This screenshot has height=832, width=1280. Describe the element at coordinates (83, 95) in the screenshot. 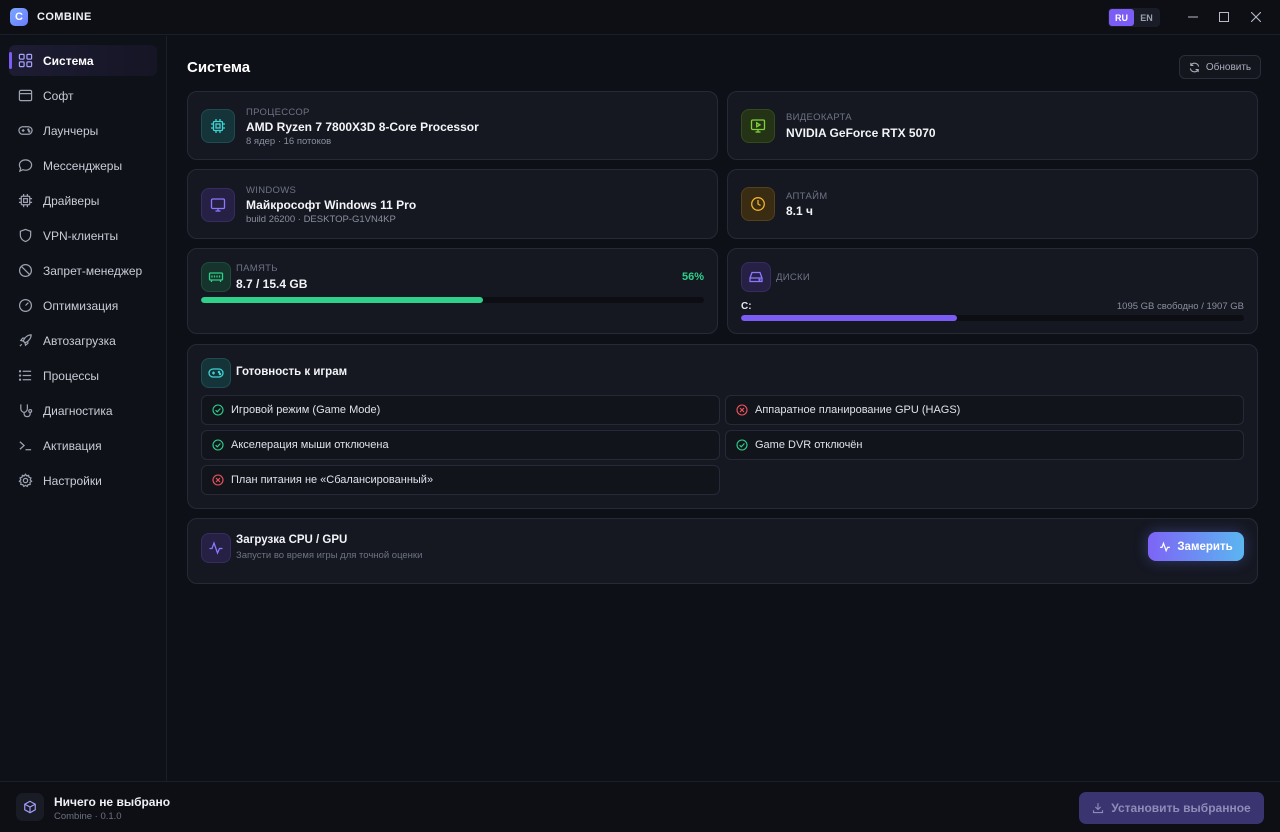

I see `sidebar-item-soft: Софт` at that location.